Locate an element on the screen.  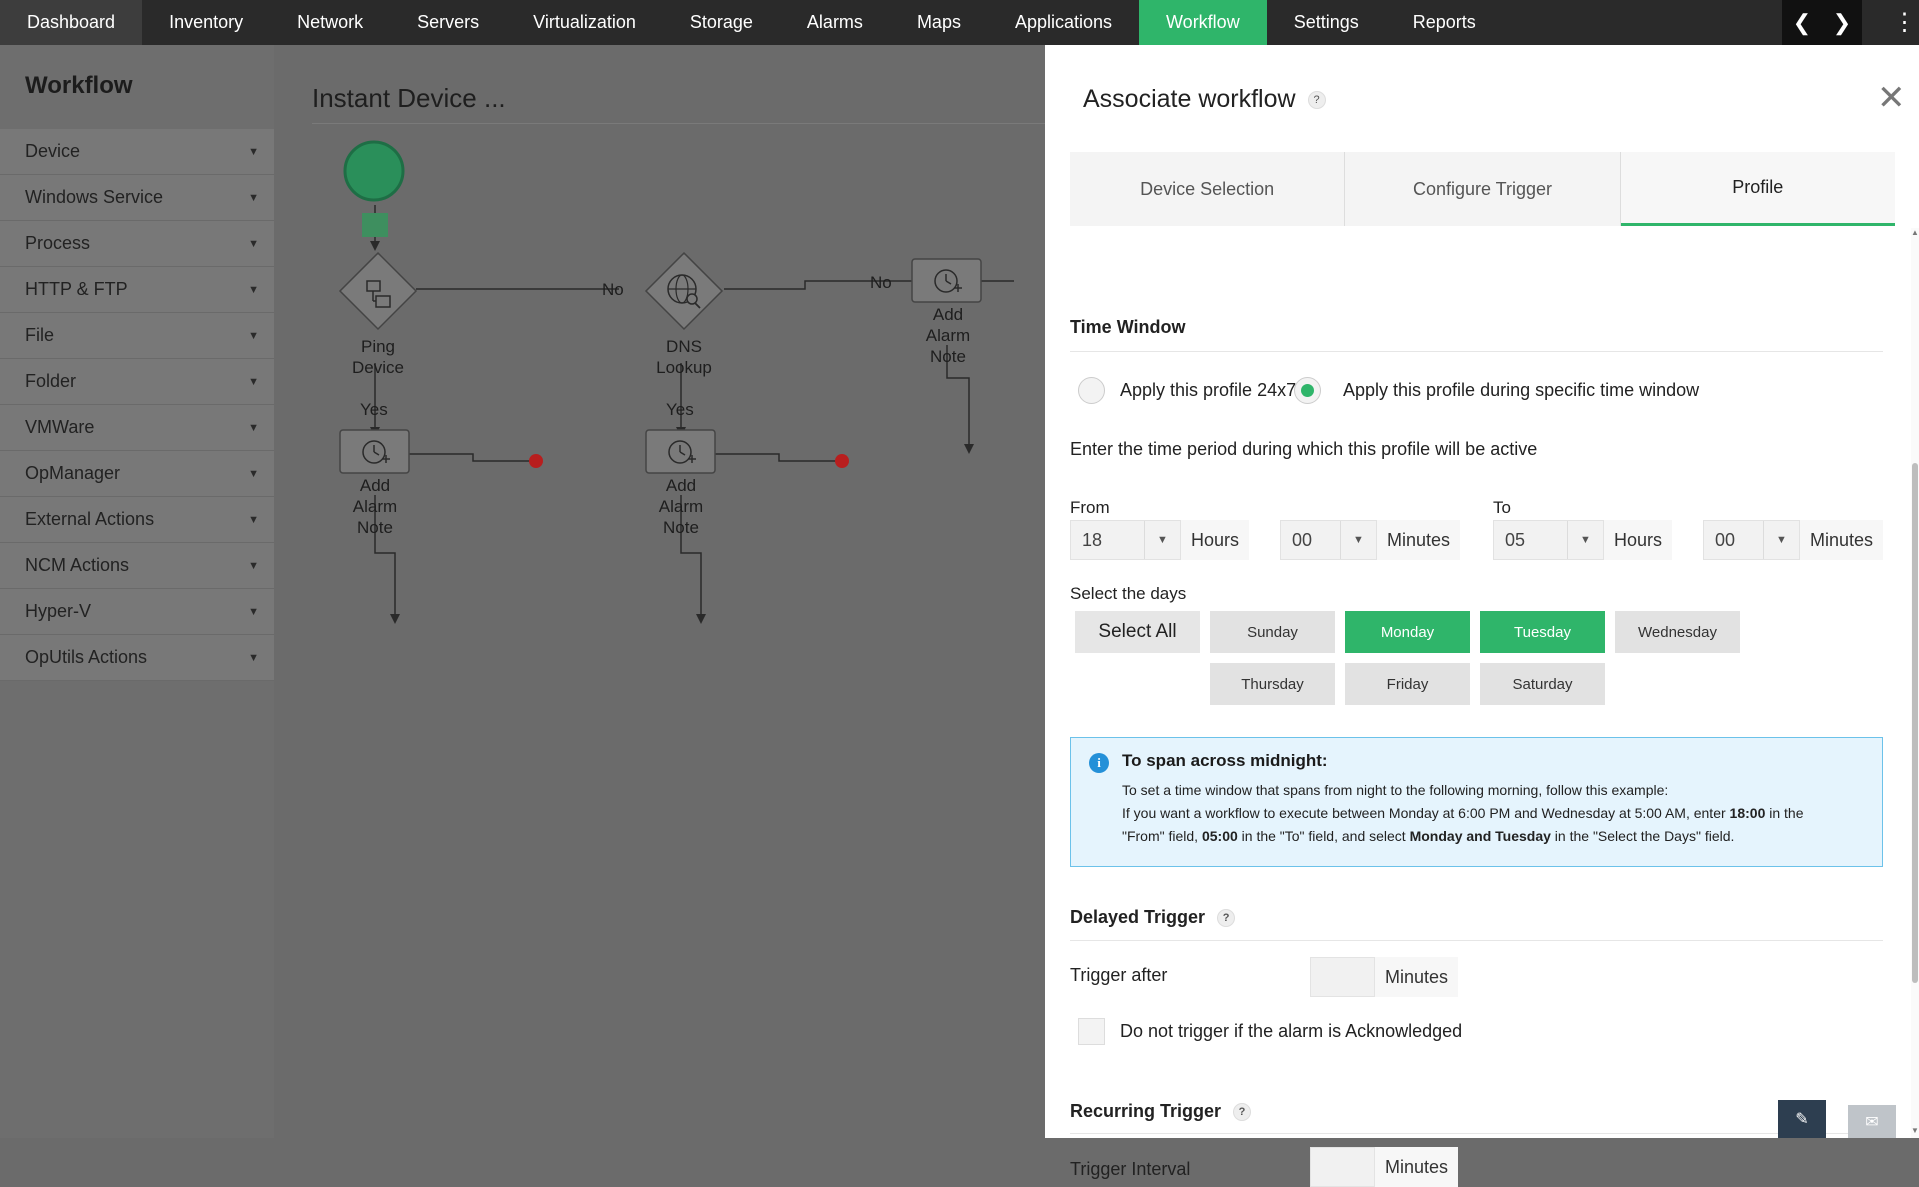
delayed-trigger-title: Delayed Trigger? is located at coordinates (1153, 917).